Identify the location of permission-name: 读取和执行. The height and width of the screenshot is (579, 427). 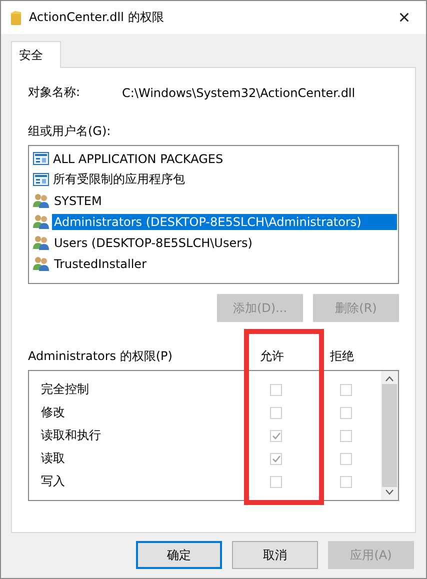
(71, 435).